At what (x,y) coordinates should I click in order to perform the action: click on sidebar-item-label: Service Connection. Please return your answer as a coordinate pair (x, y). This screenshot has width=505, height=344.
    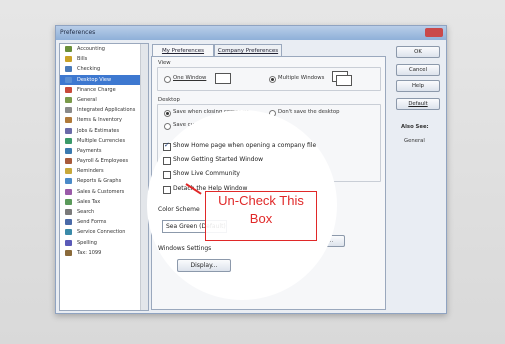
    Looking at the image, I should click on (101, 232).